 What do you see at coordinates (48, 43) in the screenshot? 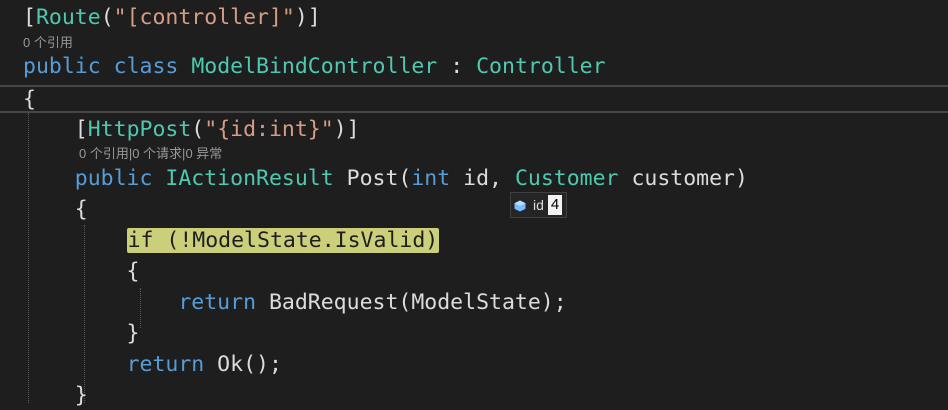
I see `codelens-class-references: 0 个引用` at bounding box center [48, 43].